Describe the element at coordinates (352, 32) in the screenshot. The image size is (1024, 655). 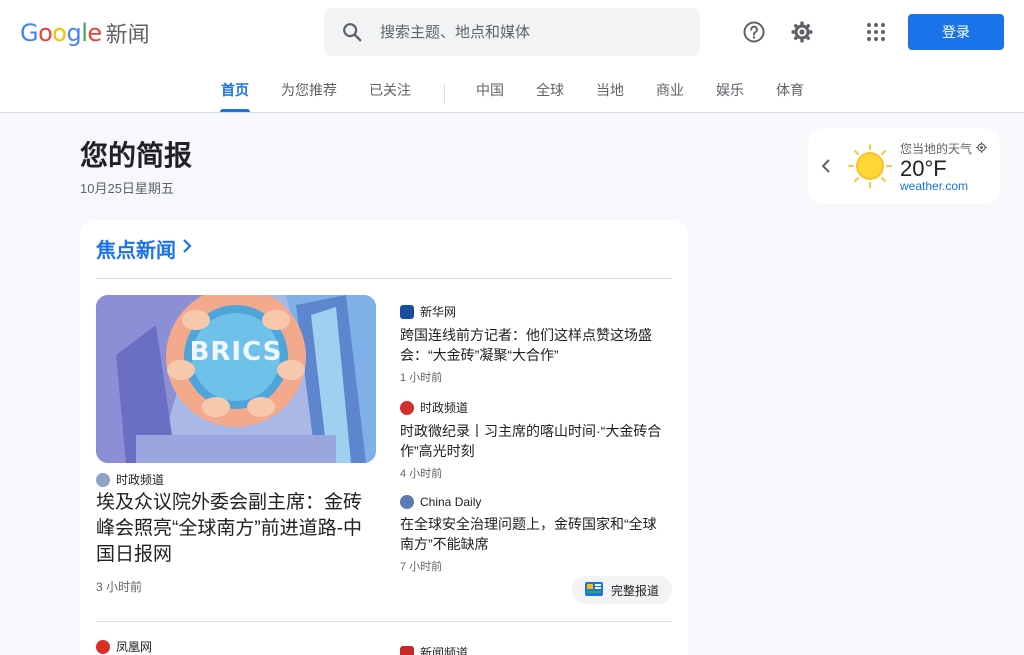
I see `search-icon` at that location.